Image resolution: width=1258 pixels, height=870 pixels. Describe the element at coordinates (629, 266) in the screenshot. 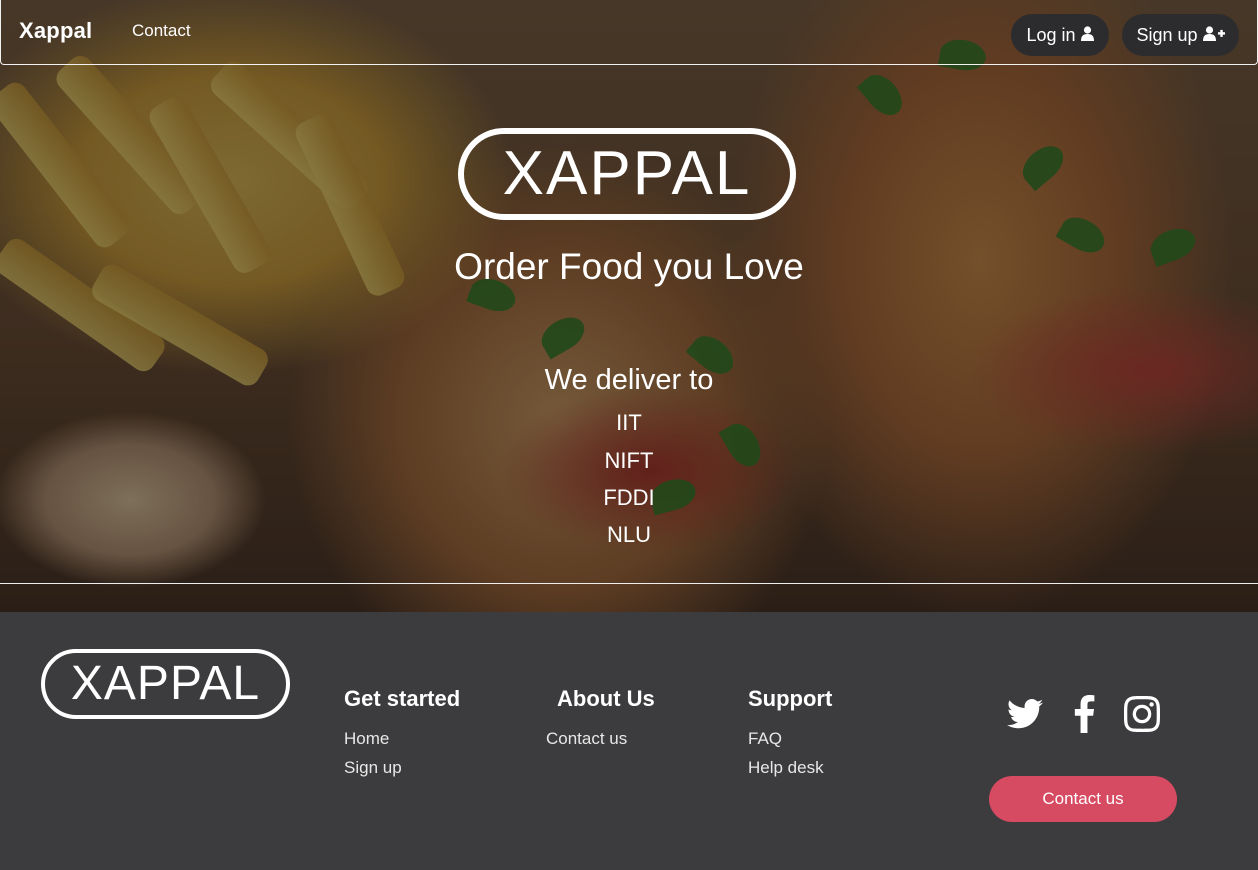

I see `hero-tagline: Order Food you Love` at that location.